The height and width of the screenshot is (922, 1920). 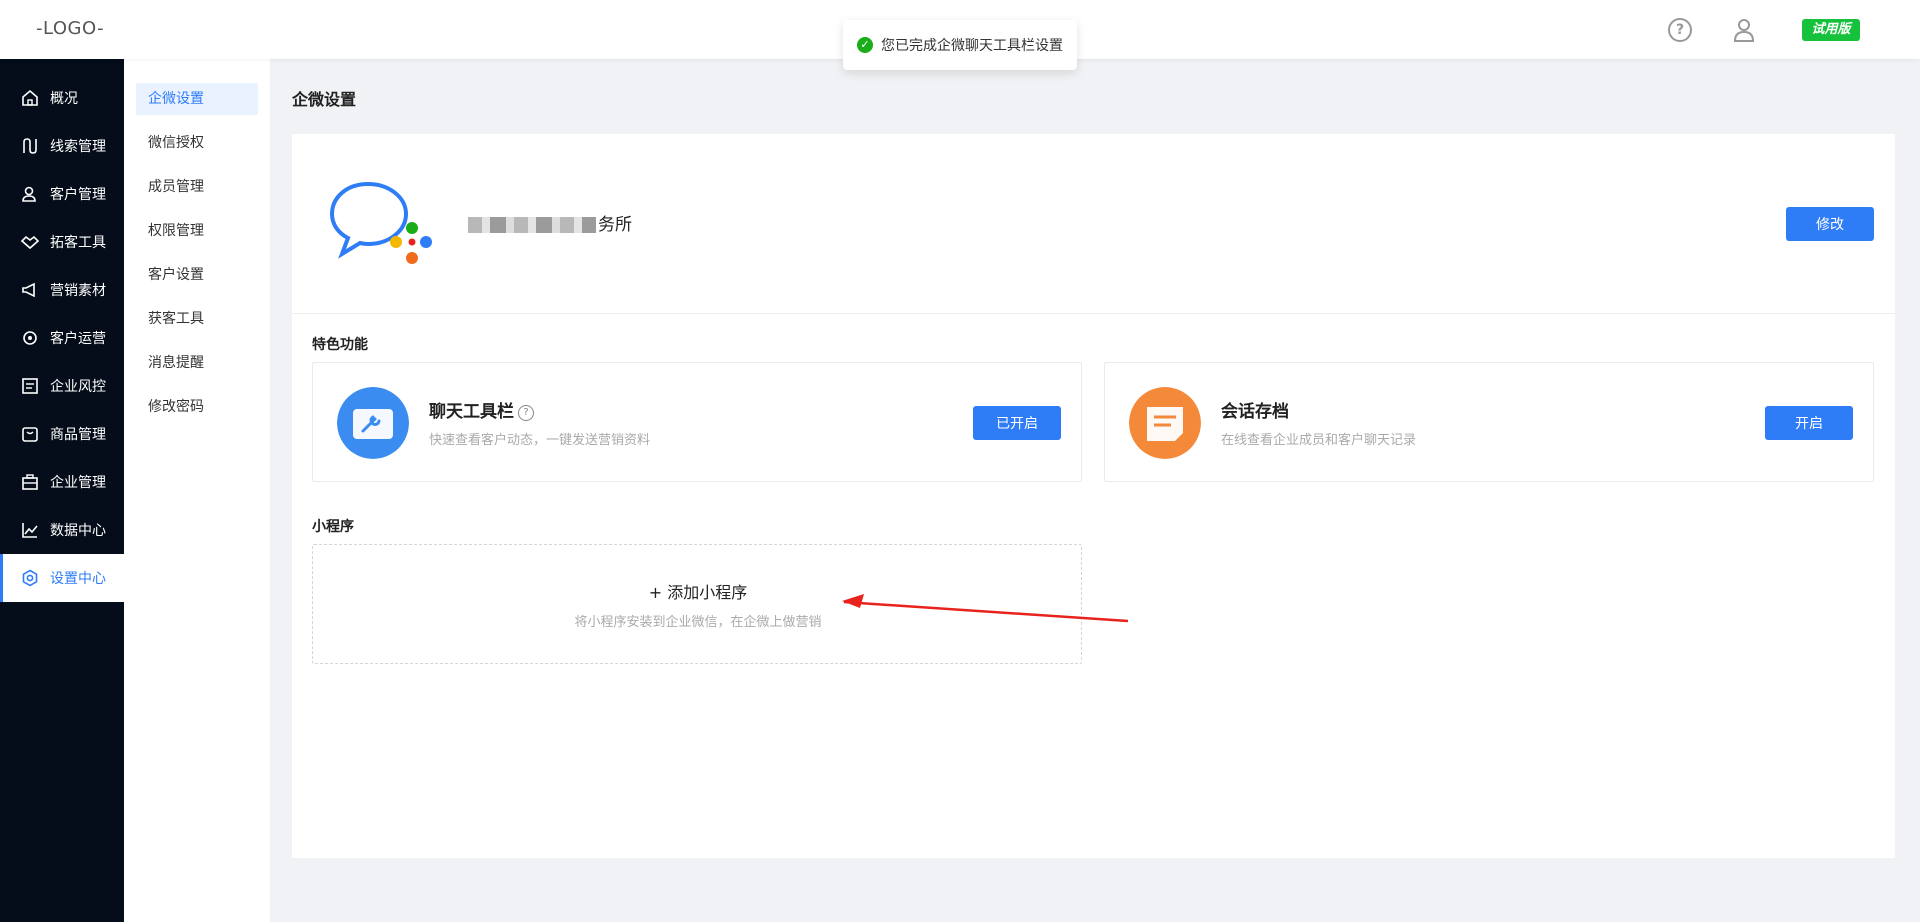 I want to click on settings-submenu: 企微设置 微信授权 成员管理 权限管理 客户设置 获客工具 消息提醒 修改密码, so click(x=197, y=490).